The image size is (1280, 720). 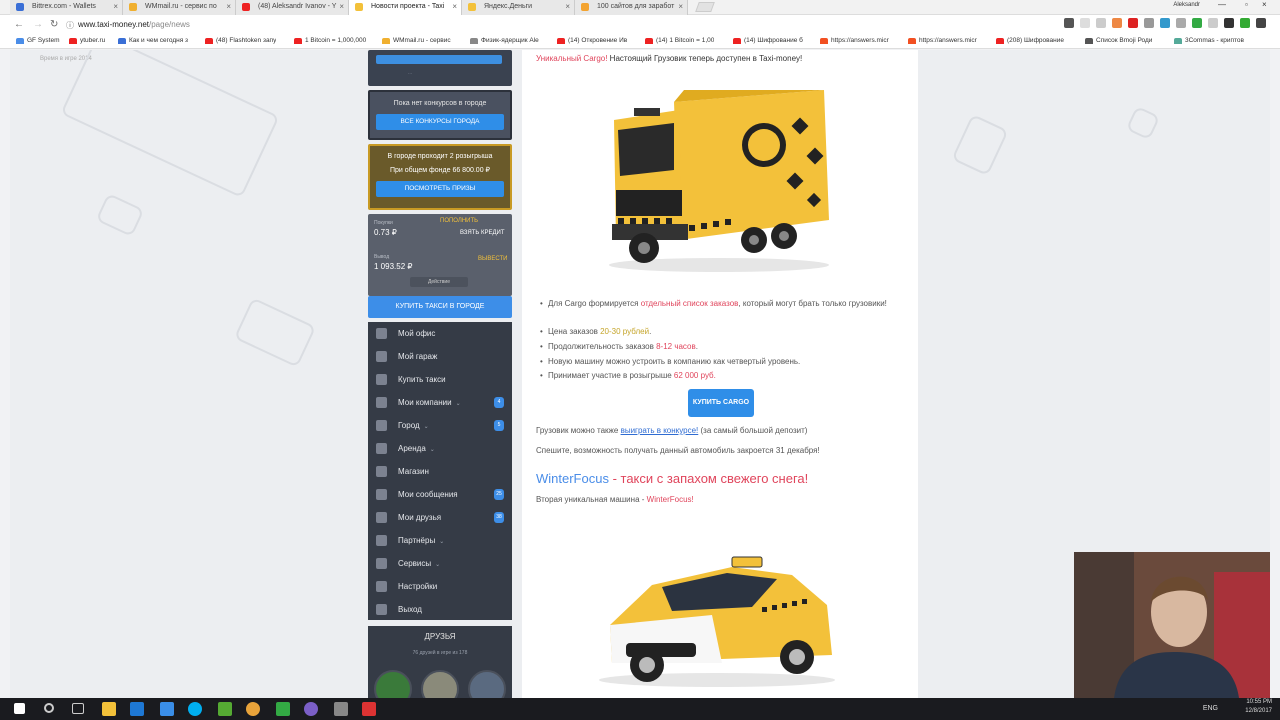 I want to click on take-credit-link: ВЗЯТЬ КРЕДИТ, so click(x=482, y=233).